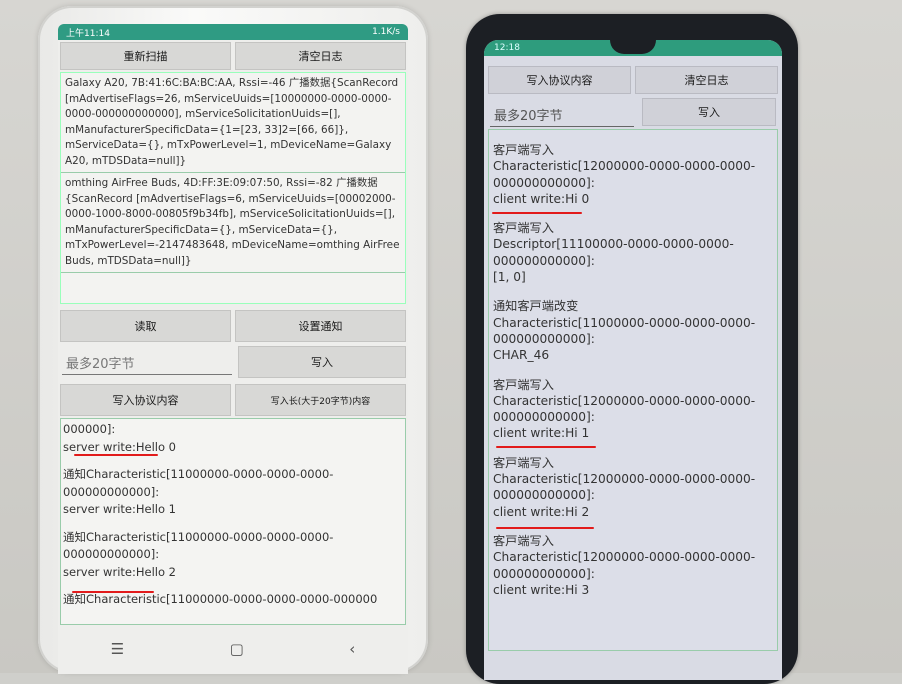  What do you see at coordinates (386, 32) in the screenshot?
I see `status-net: 1.1K/s` at bounding box center [386, 32].